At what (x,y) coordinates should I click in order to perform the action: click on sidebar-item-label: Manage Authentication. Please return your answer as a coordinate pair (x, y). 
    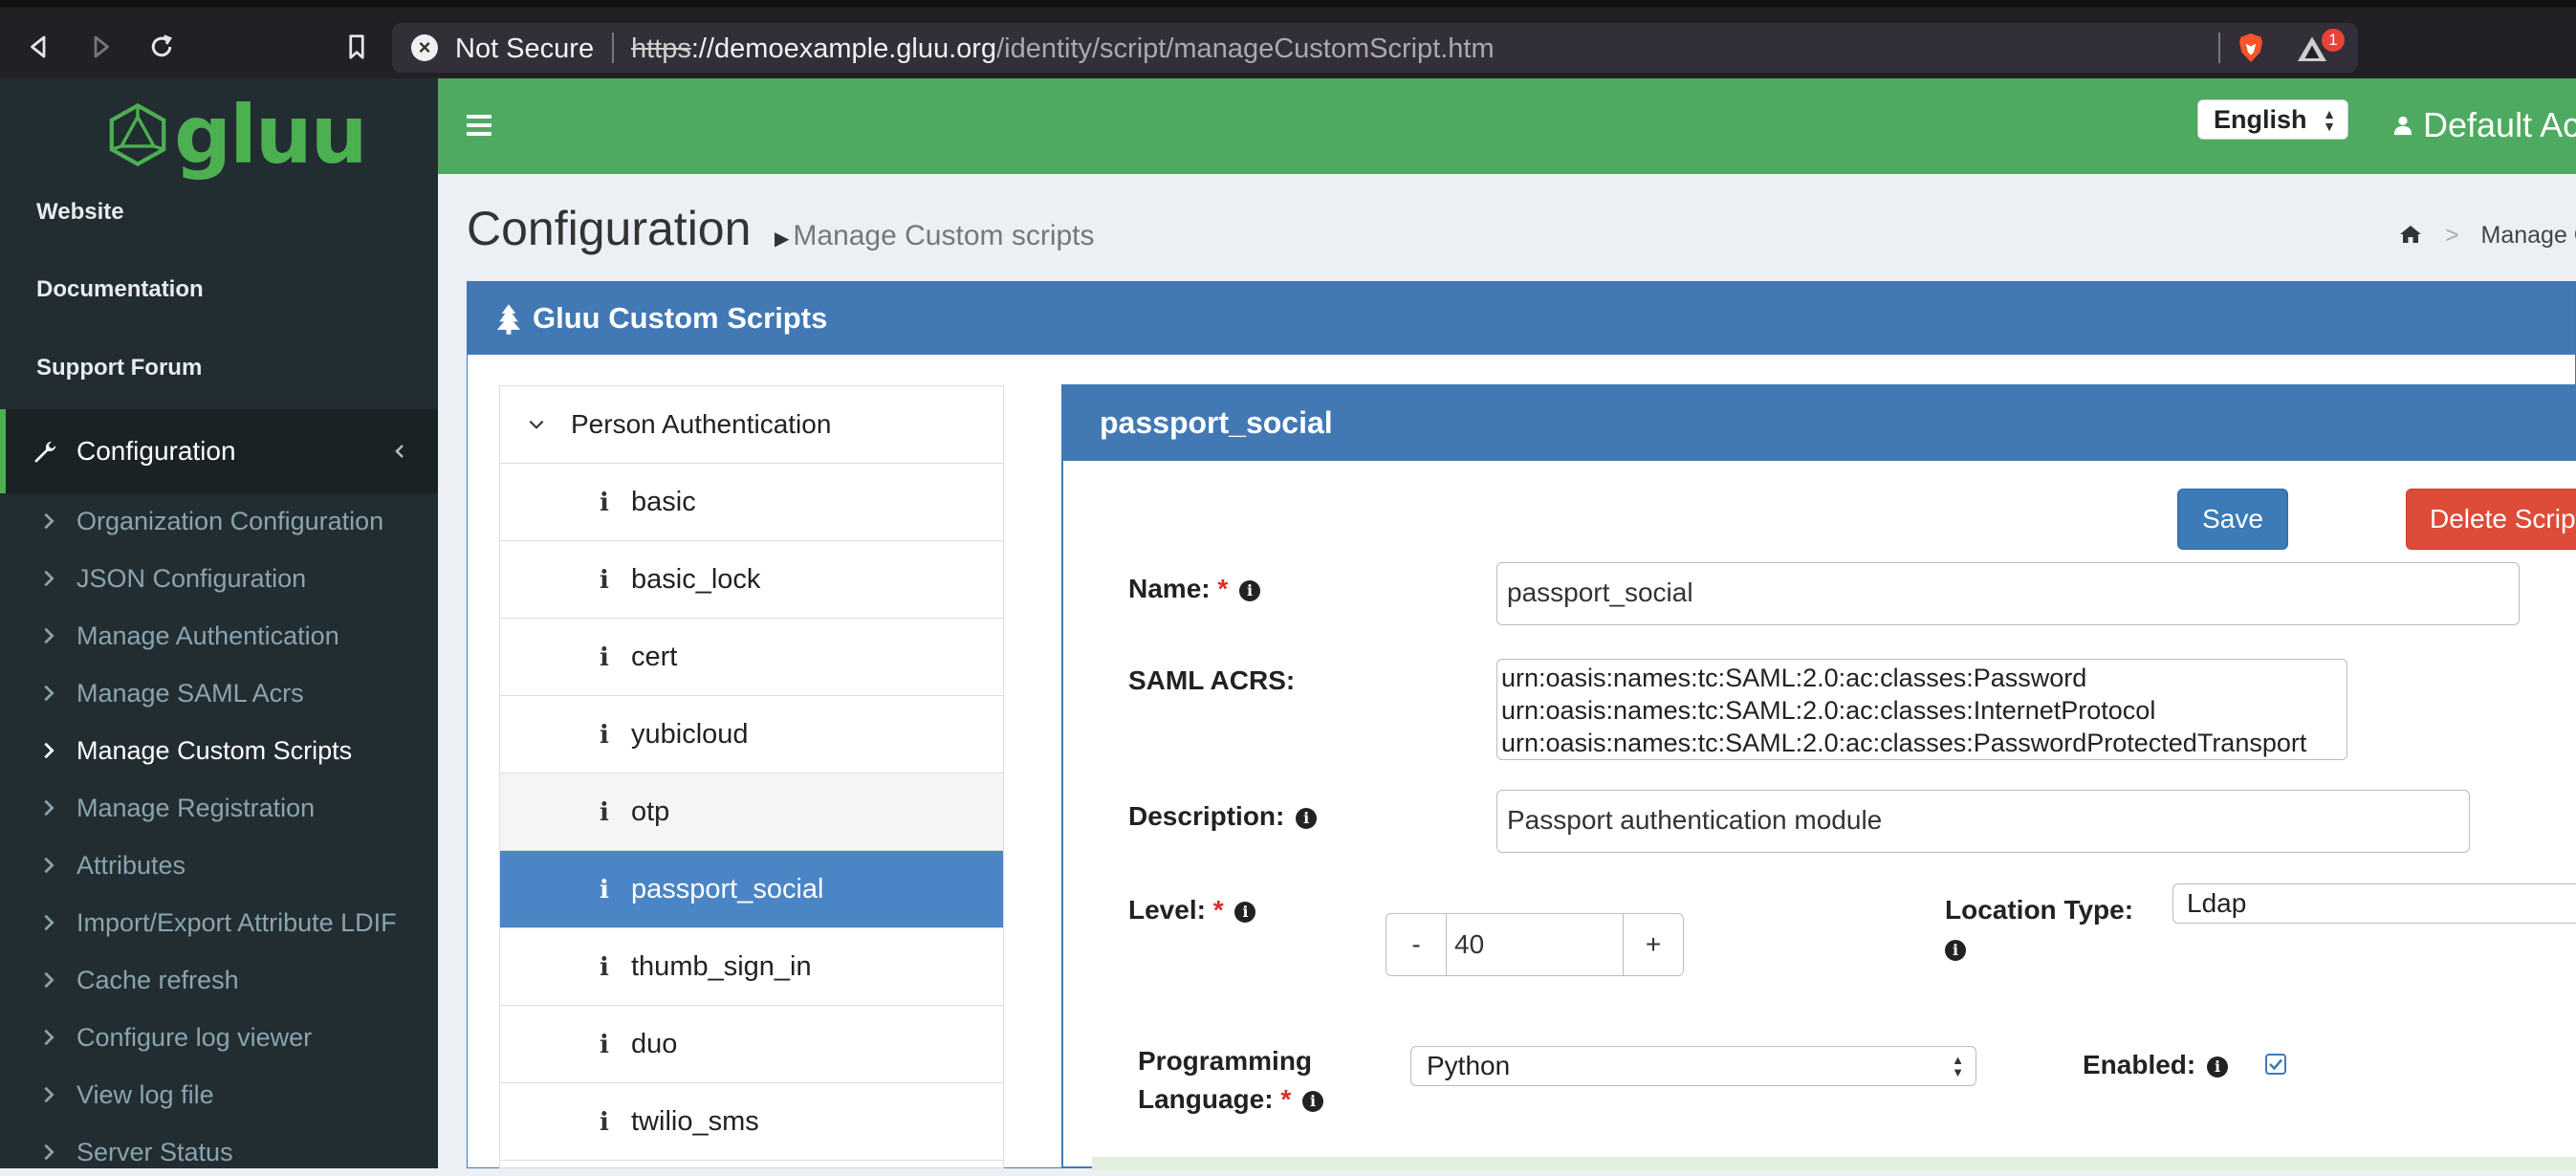
    Looking at the image, I should click on (207, 635).